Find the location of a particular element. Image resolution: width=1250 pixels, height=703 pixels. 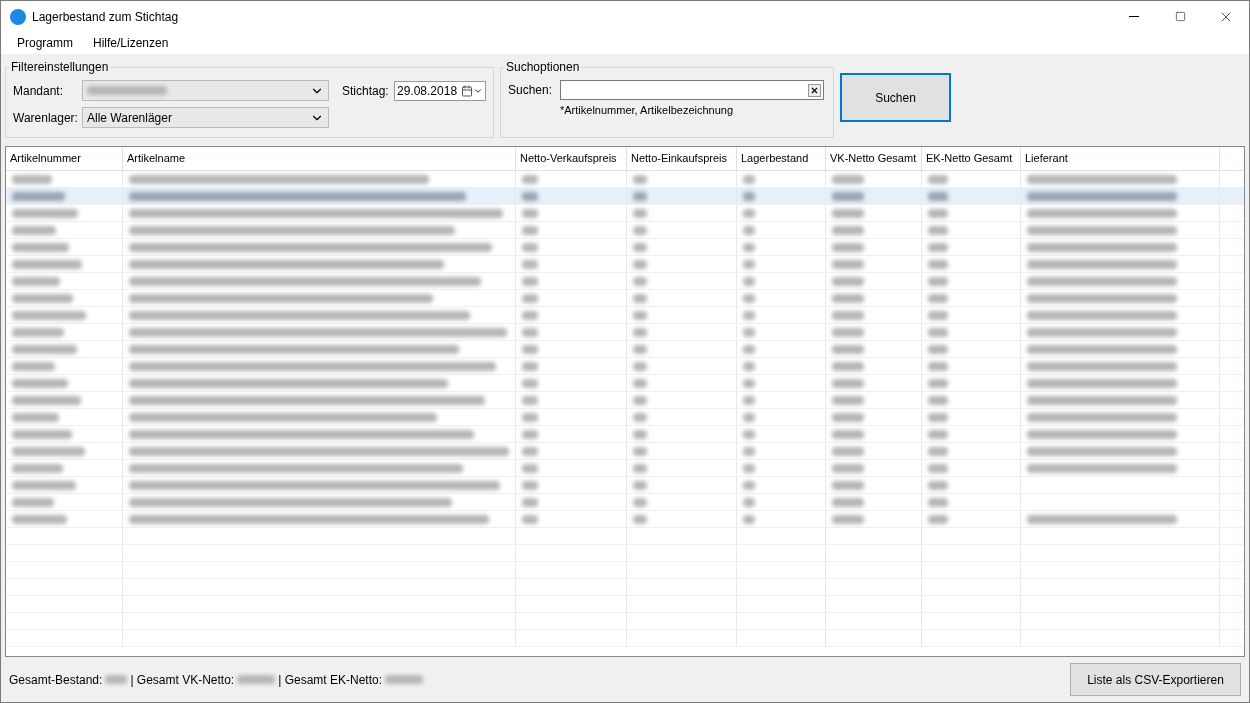

total-label: | Gesamt EK-Netto: is located at coordinates (330, 680).